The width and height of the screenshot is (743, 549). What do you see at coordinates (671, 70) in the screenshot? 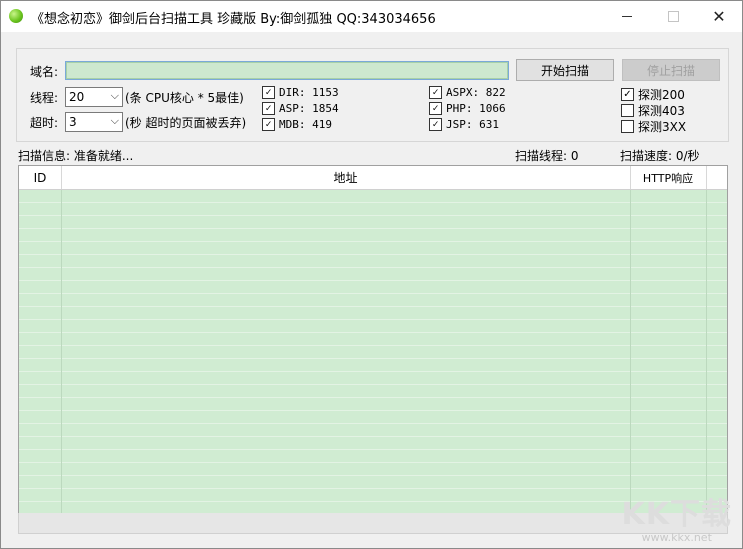
I see `stop-scan-button: 停止扫描` at bounding box center [671, 70].